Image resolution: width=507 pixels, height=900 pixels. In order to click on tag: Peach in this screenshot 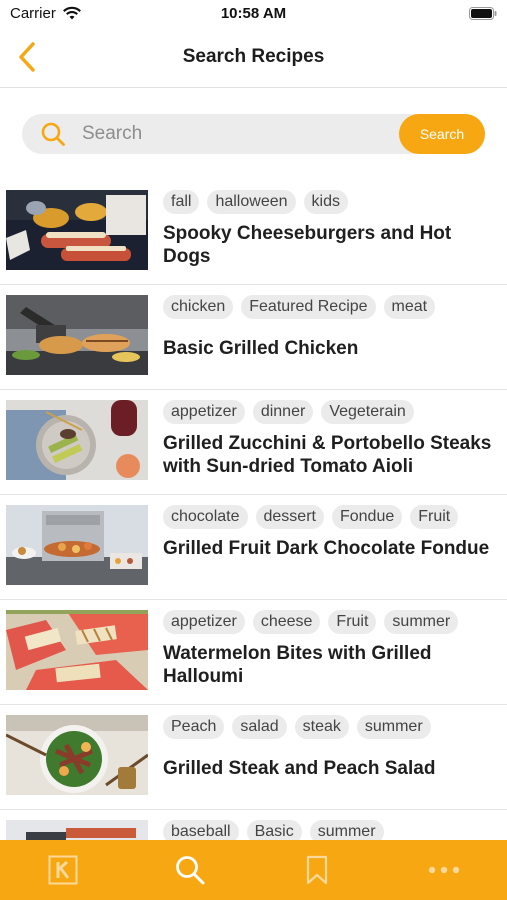, I will do `click(194, 727)`.